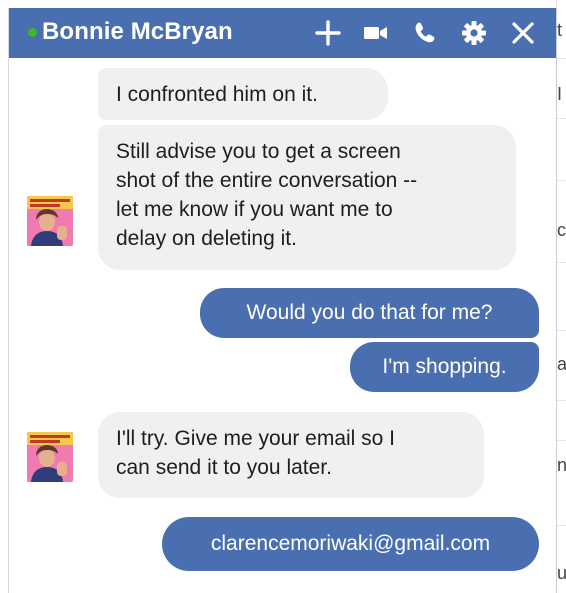 The width and height of the screenshot is (566, 593). What do you see at coordinates (137, 32) in the screenshot?
I see `contact-name: Bonnie McBryan` at bounding box center [137, 32].